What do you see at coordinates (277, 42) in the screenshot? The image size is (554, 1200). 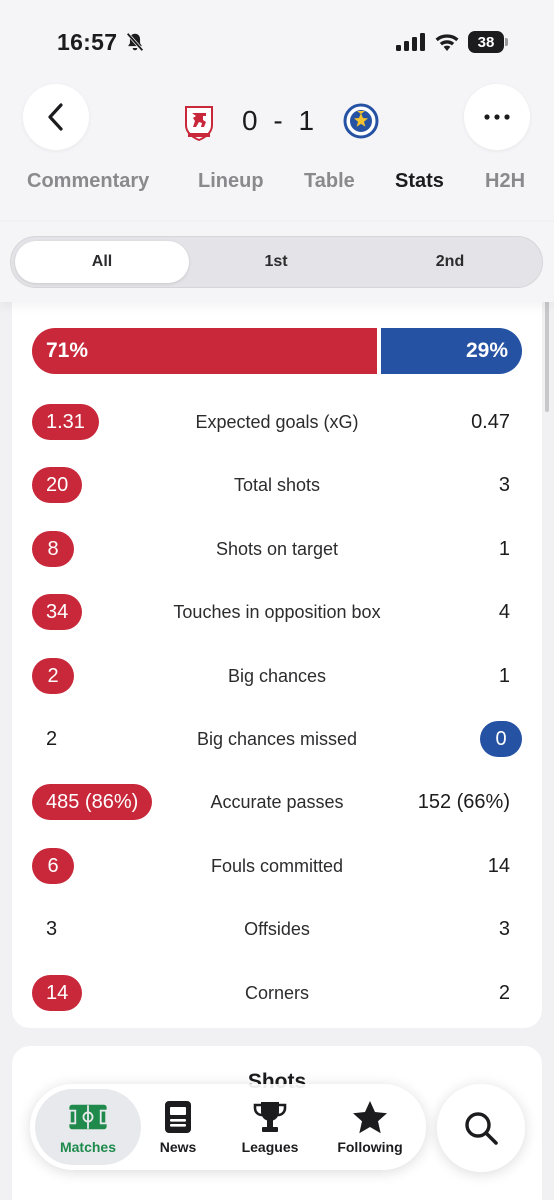 I see `status-bar: 16:57 38` at bounding box center [277, 42].